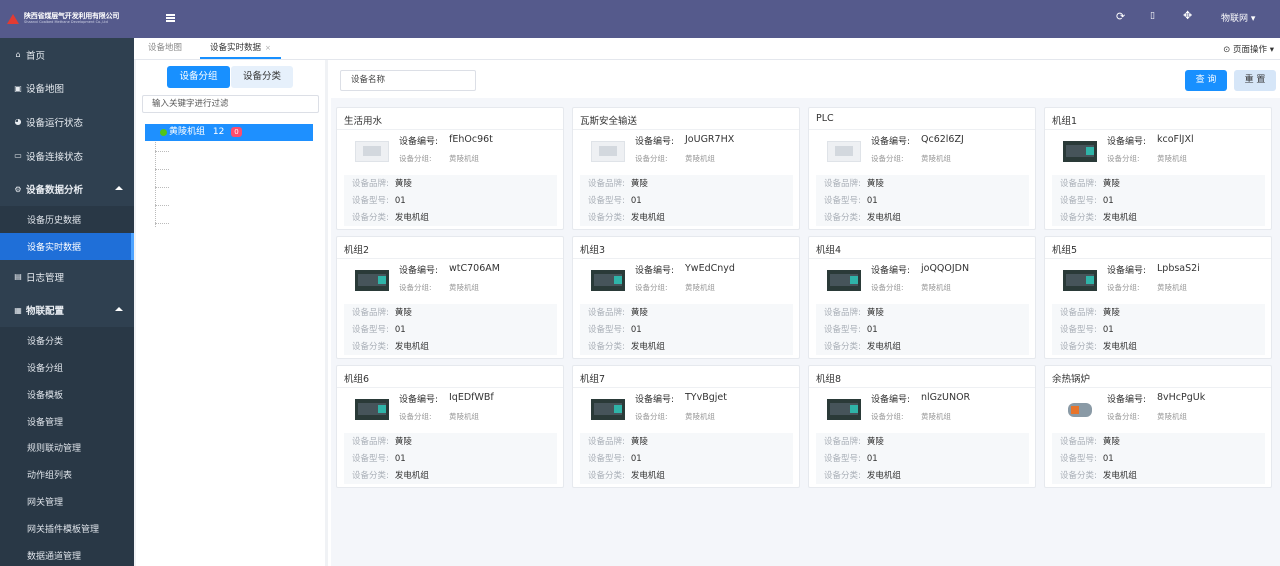 The width and height of the screenshot is (1280, 566). I want to click on device-code: wtC706AM, so click(474, 268).